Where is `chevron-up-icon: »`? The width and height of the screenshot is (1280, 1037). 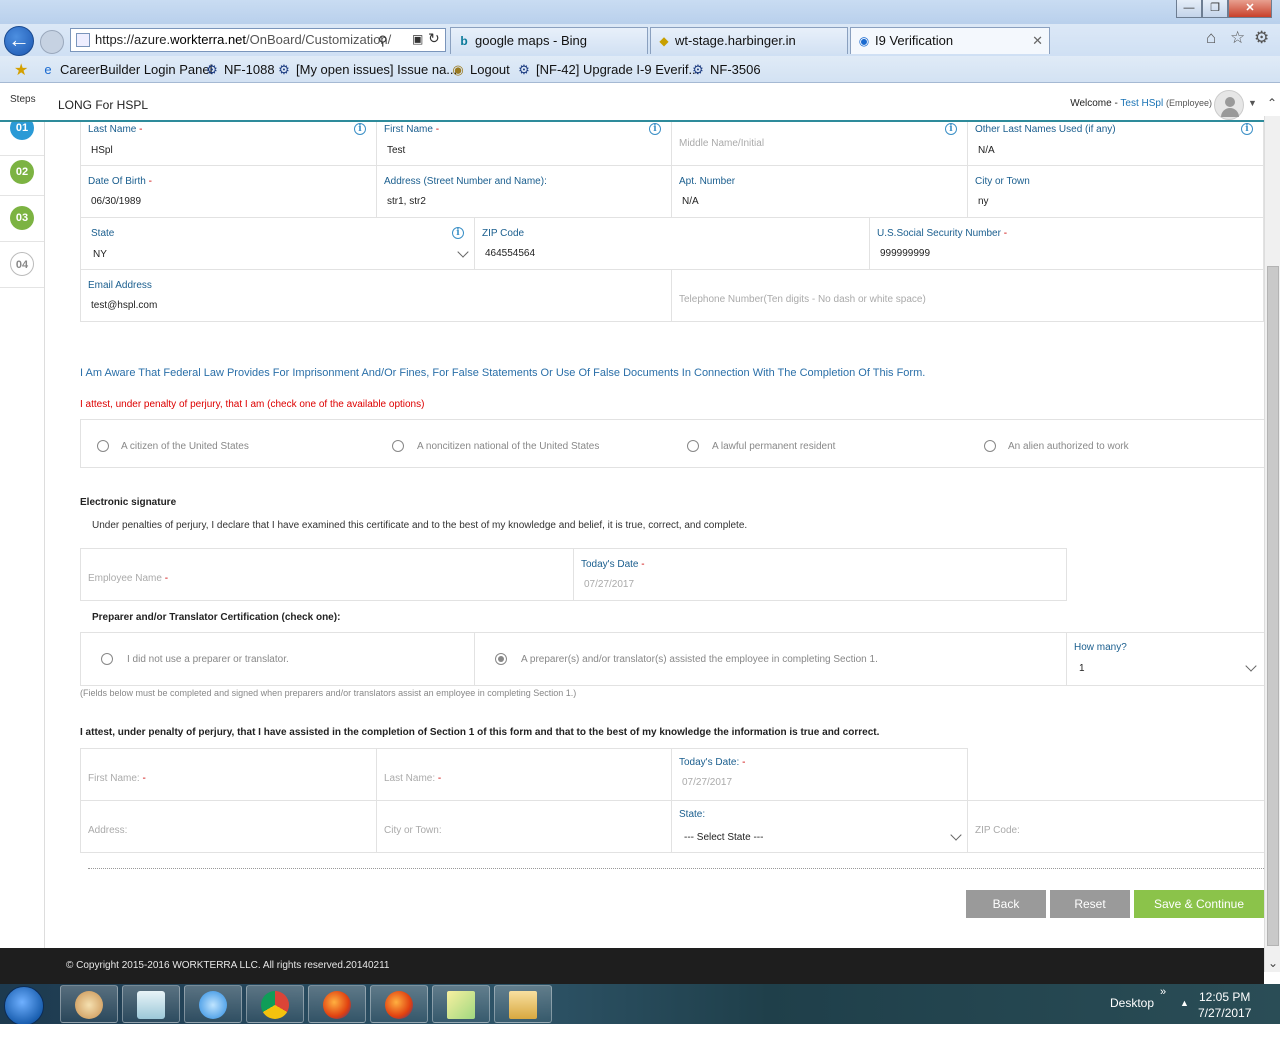 chevron-up-icon: » is located at coordinates (1163, 992).